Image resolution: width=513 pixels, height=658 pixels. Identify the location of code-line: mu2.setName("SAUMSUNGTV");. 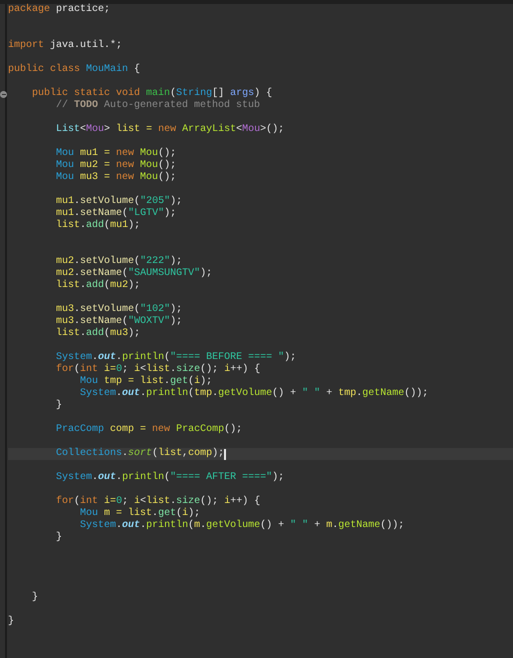
(133, 274).